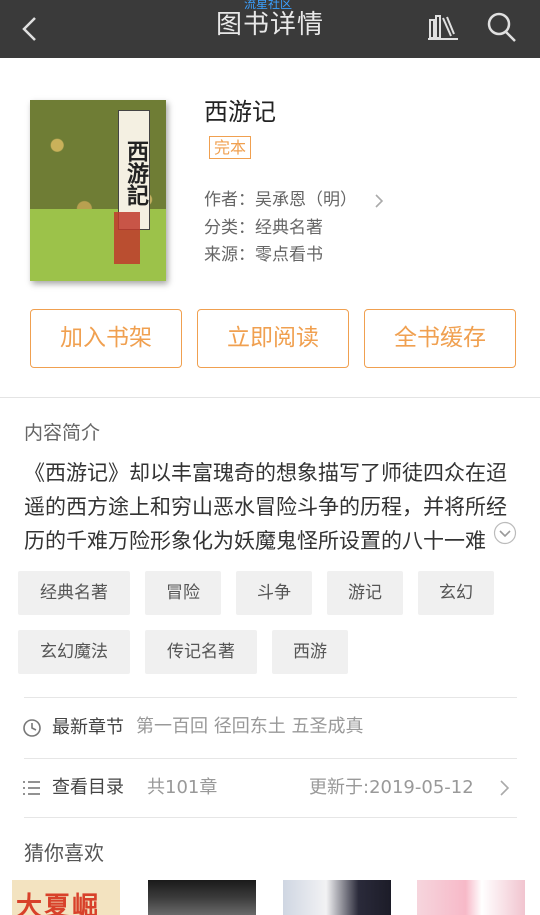  I want to click on chapter-count: 共101章, so click(182, 787).